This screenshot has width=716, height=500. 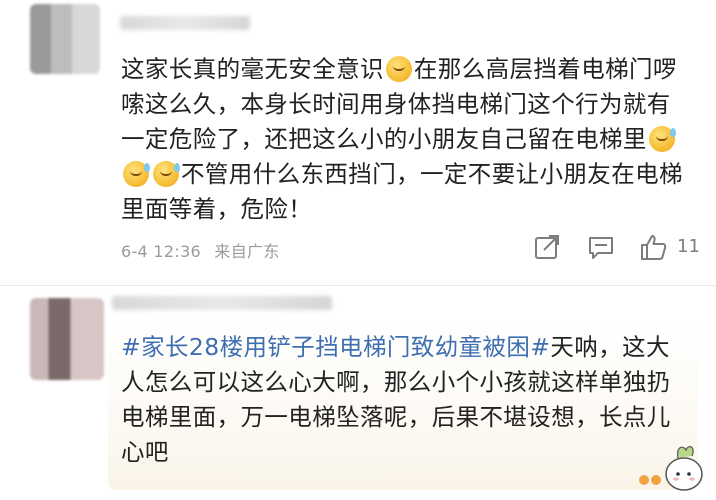 I want to click on like-count: 11, so click(x=688, y=246).